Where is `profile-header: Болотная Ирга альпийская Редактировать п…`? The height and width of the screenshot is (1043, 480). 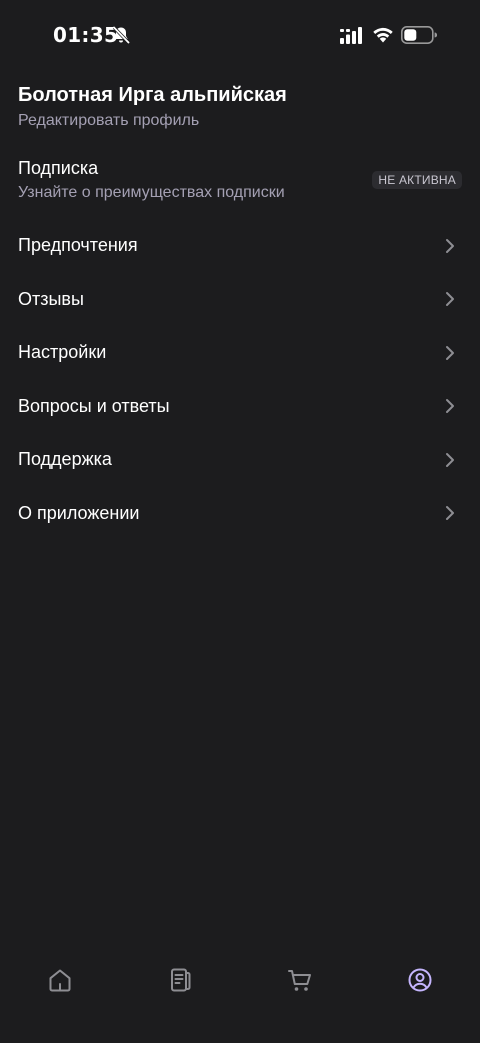
profile-header: Болотная Ирга альпийская Редактировать п… is located at coordinates (238, 107).